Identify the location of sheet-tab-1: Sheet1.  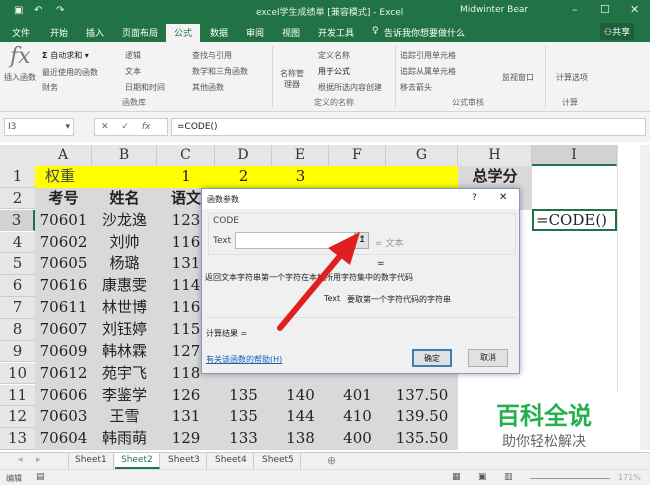
(91, 461).